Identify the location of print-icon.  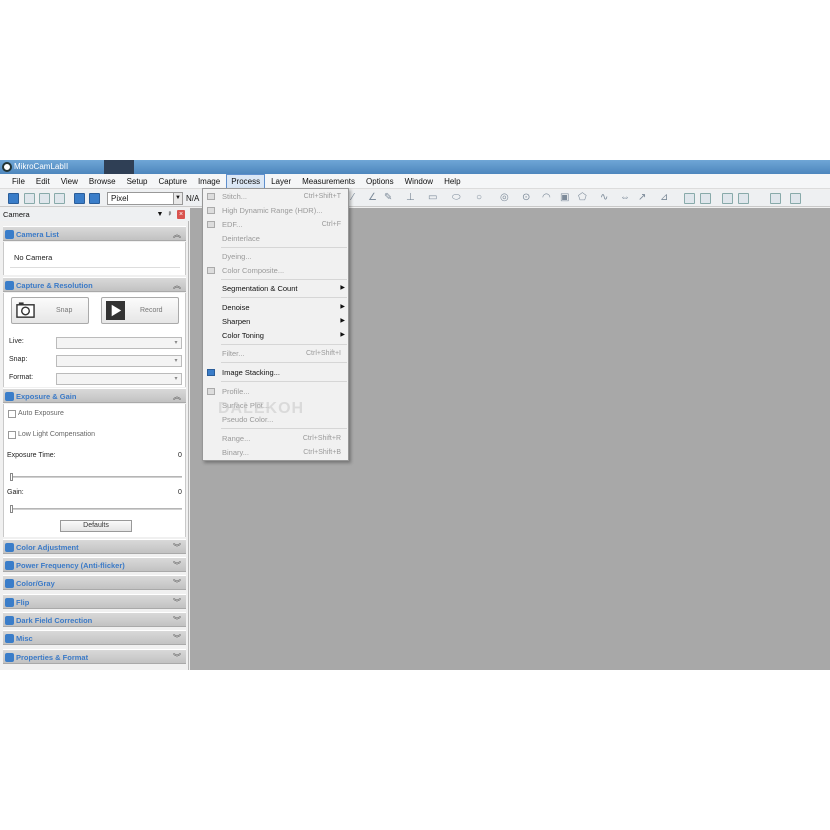
(59, 198).